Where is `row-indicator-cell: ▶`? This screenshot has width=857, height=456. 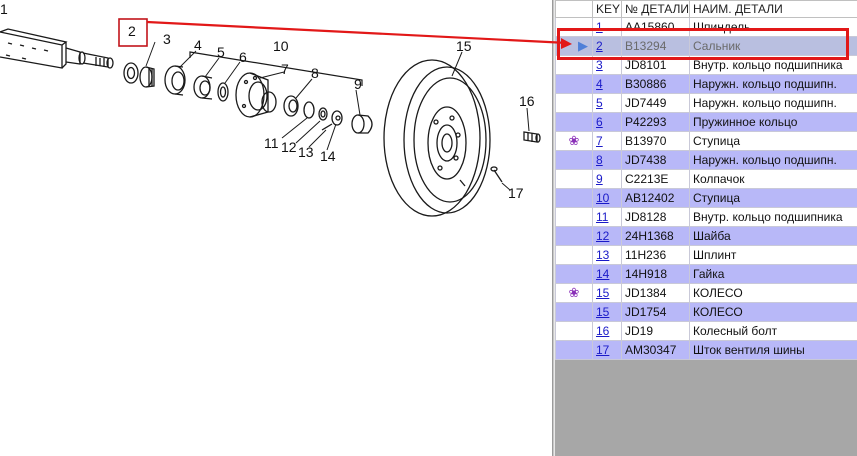
row-indicator-cell: ▶ is located at coordinates (574, 46).